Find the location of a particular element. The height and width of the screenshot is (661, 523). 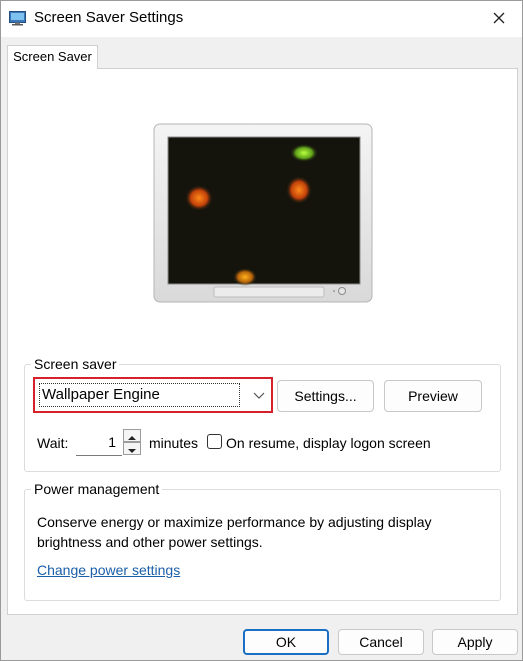

window-title: Screen Saver Settings is located at coordinates (109, 17).